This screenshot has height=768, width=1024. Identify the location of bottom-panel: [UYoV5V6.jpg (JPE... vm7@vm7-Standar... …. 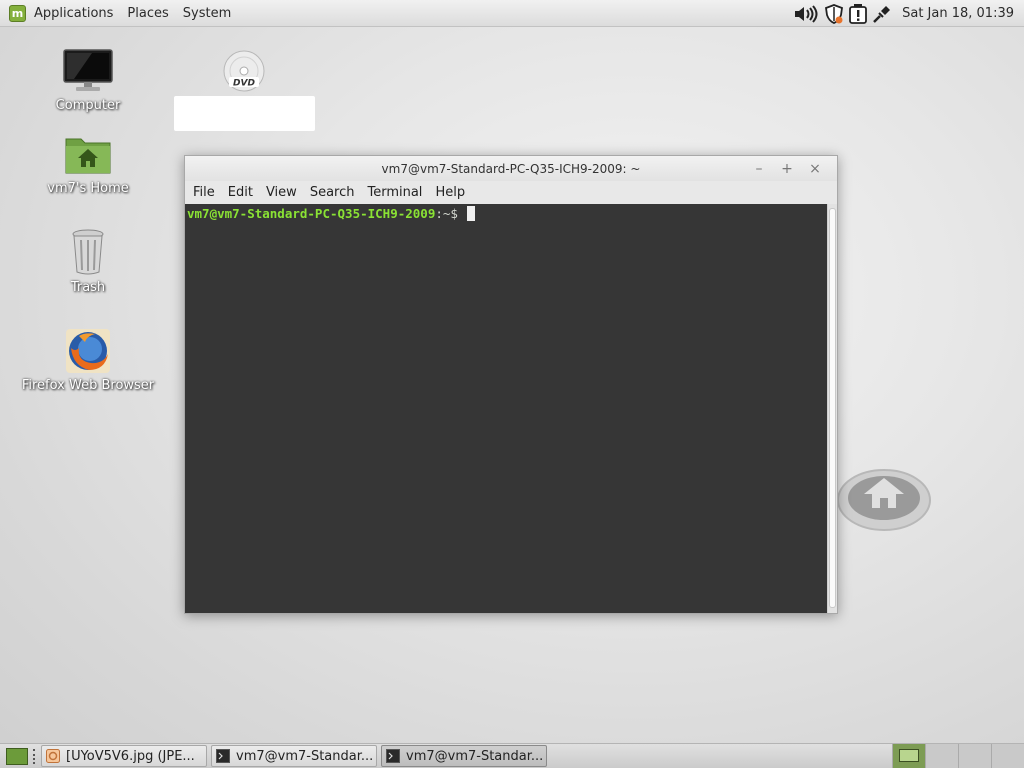
(512, 755).